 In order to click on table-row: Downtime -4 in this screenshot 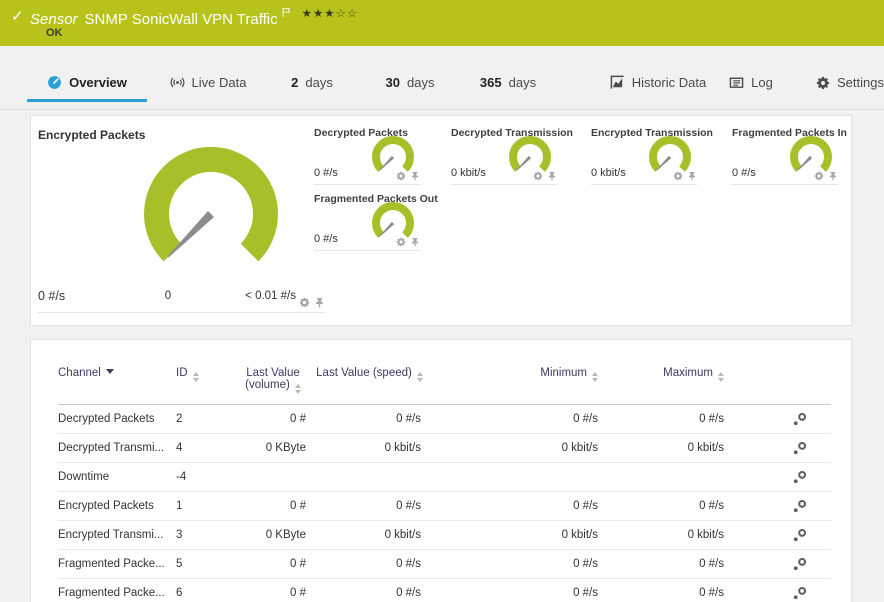, I will do `click(444, 477)`.